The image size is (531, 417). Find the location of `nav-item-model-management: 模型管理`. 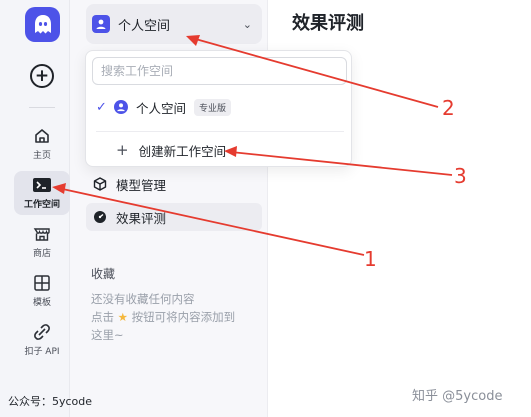

nav-item-model-management: 模型管理 is located at coordinates (174, 184).